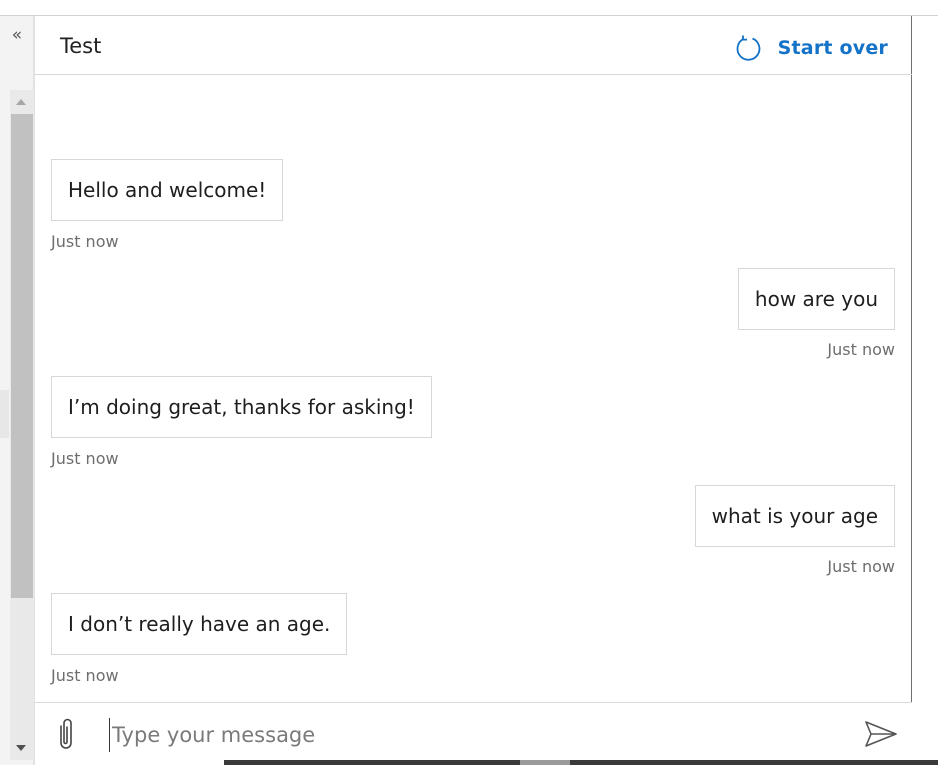 The width and height of the screenshot is (938, 765). I want to click on message-input, so click(454, 735).